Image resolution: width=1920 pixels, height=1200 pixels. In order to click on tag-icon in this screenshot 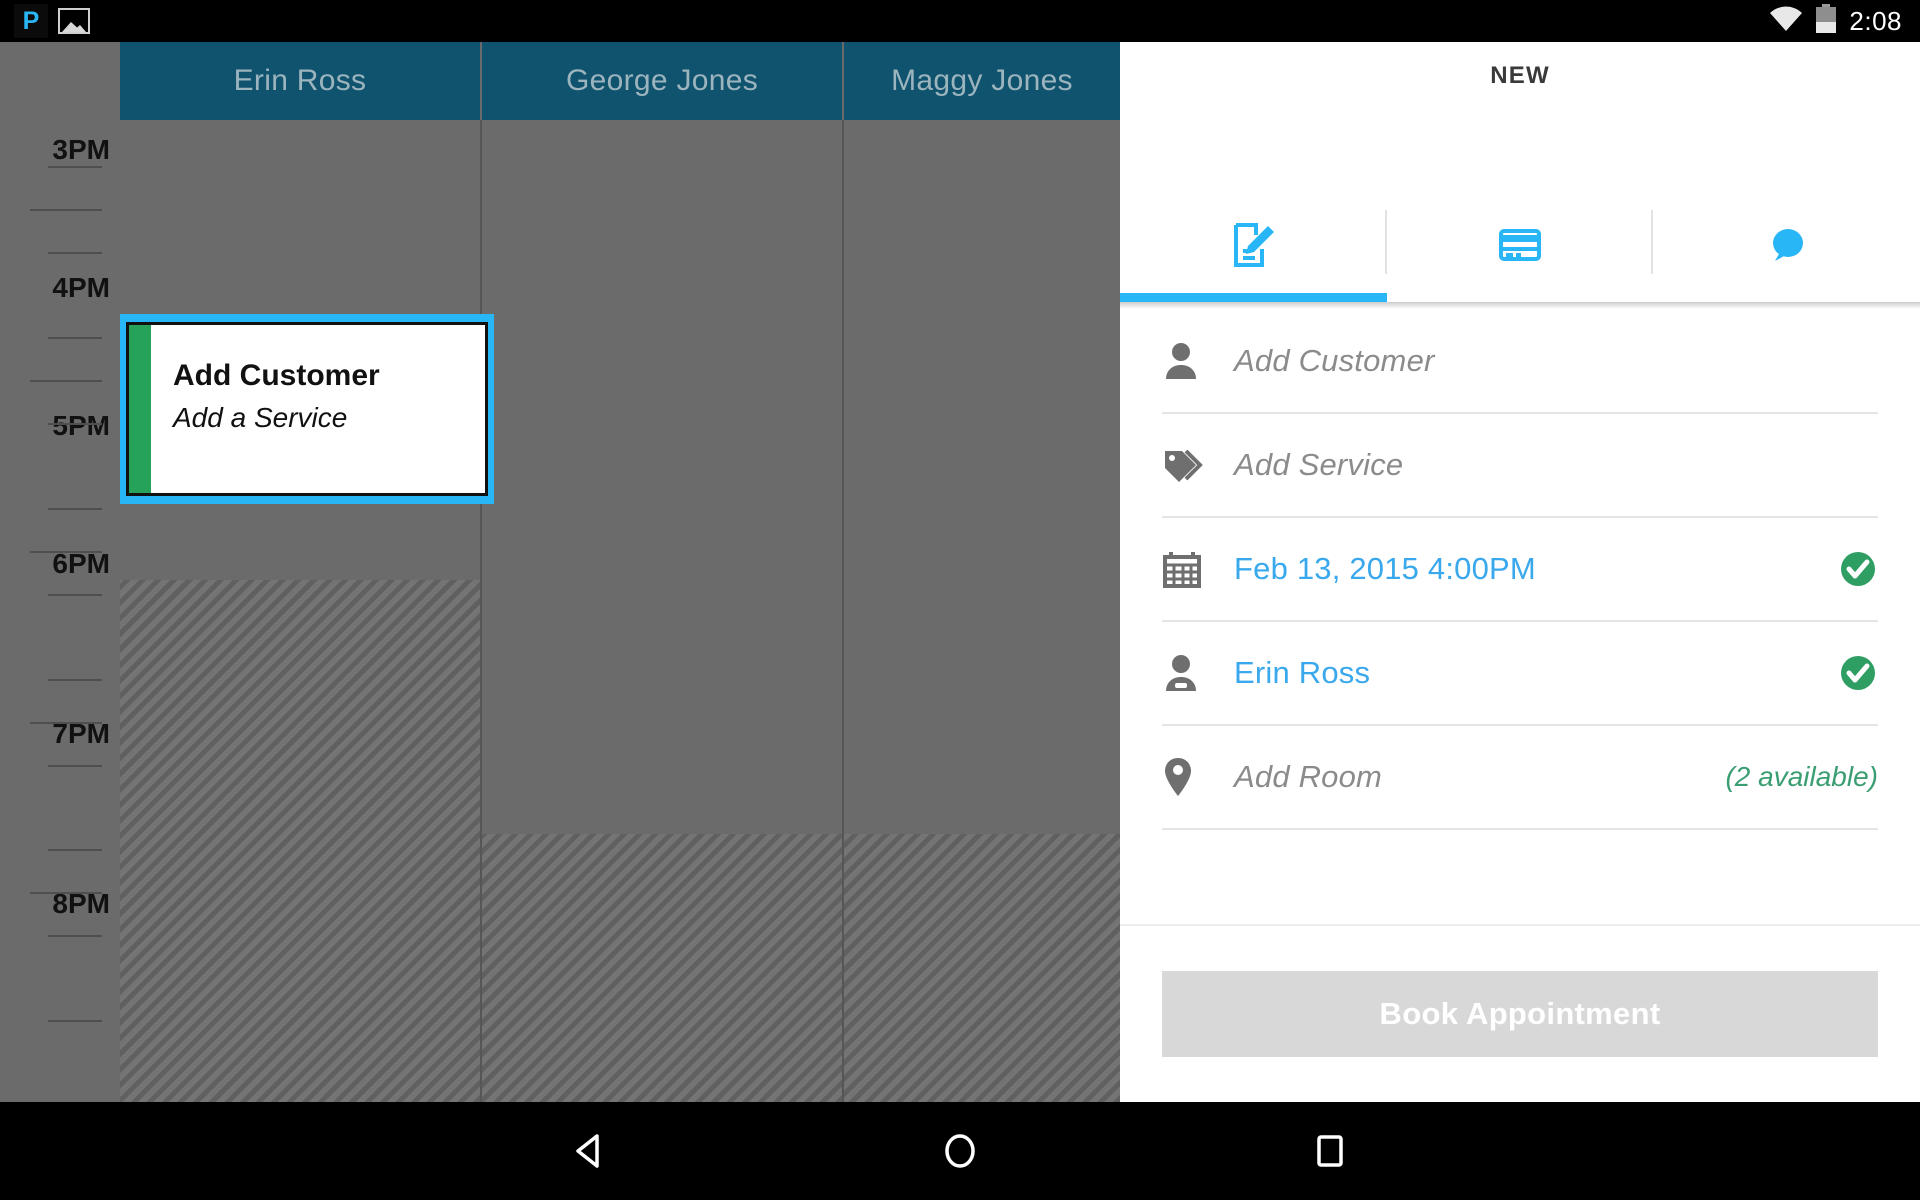, I will do `click(1198, 465)`.